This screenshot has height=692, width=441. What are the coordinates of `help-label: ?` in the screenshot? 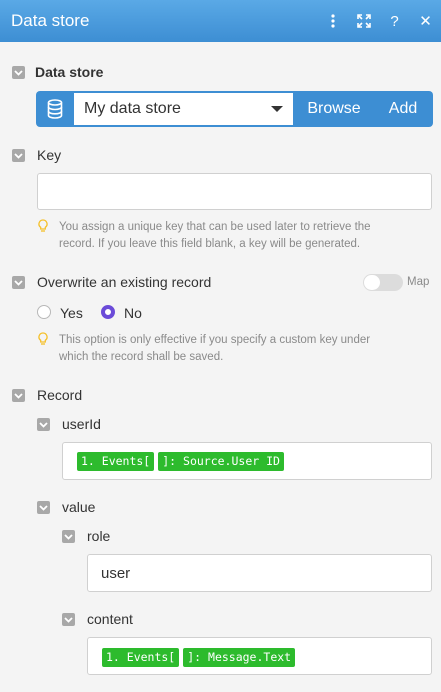 It's located at (394, 21).